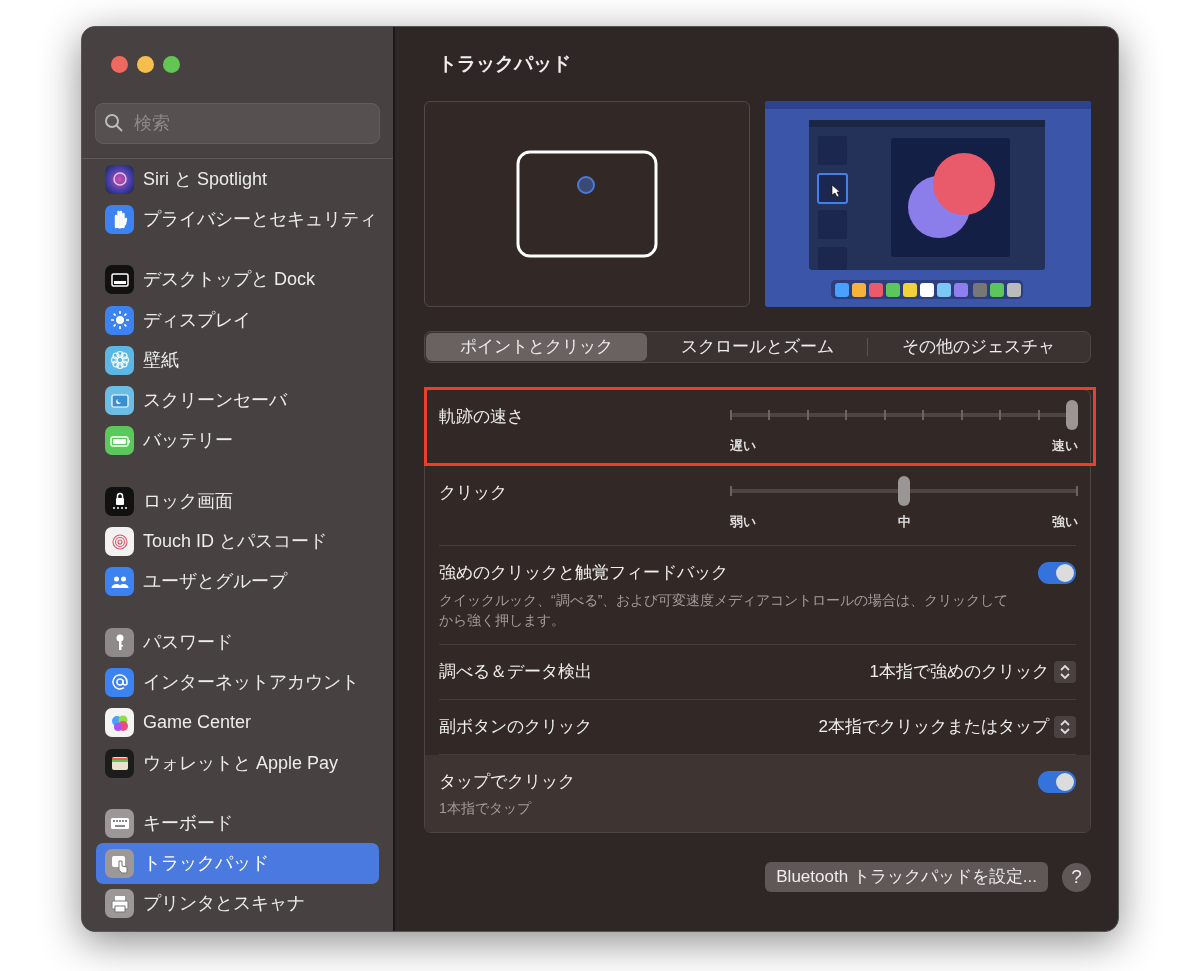 The width and height of the screenshot is (1200, 971). What do you see at coordinates (486, 808) in the screenshot?
I see `setting-description: 1本指でタップ` at bounding box center [486, 808].